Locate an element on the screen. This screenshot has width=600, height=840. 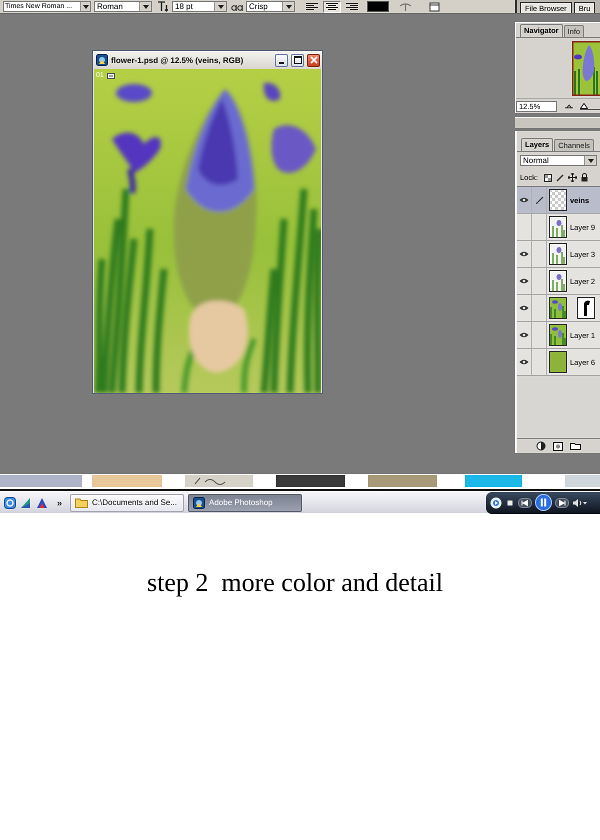
zoom-slider is located at coordinates (590, 106).